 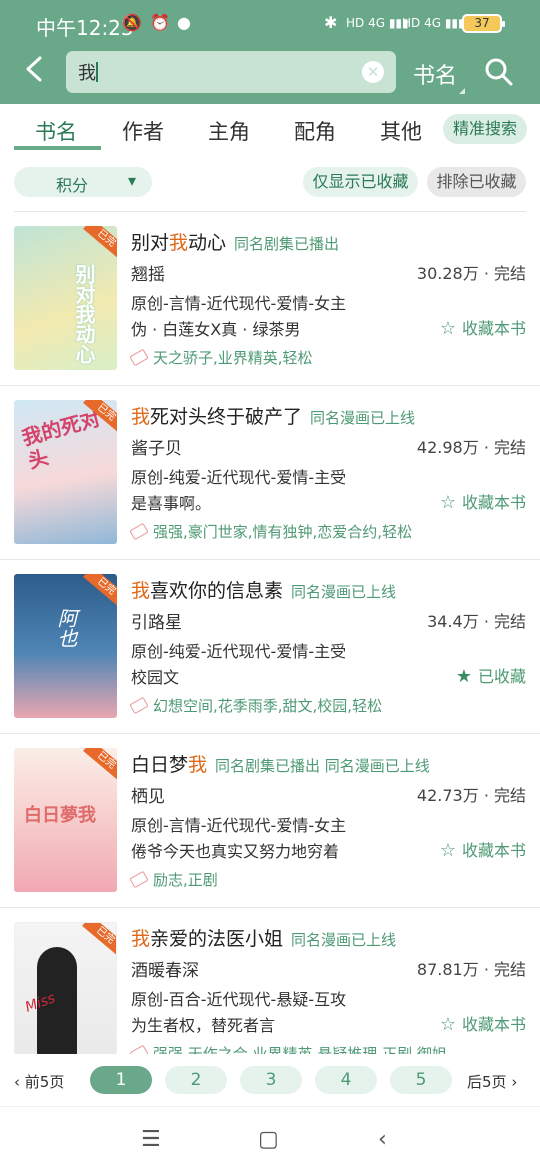 I want to click on chevron-down-icon: ▾, so click(x=132, y=180).